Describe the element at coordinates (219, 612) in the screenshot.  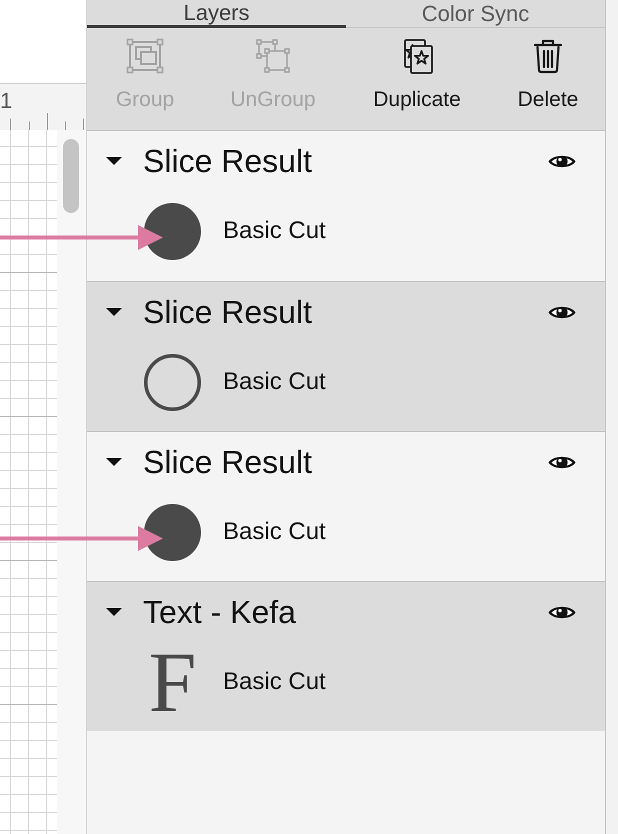
I see `layer-title: Text - Kefa` at that location.